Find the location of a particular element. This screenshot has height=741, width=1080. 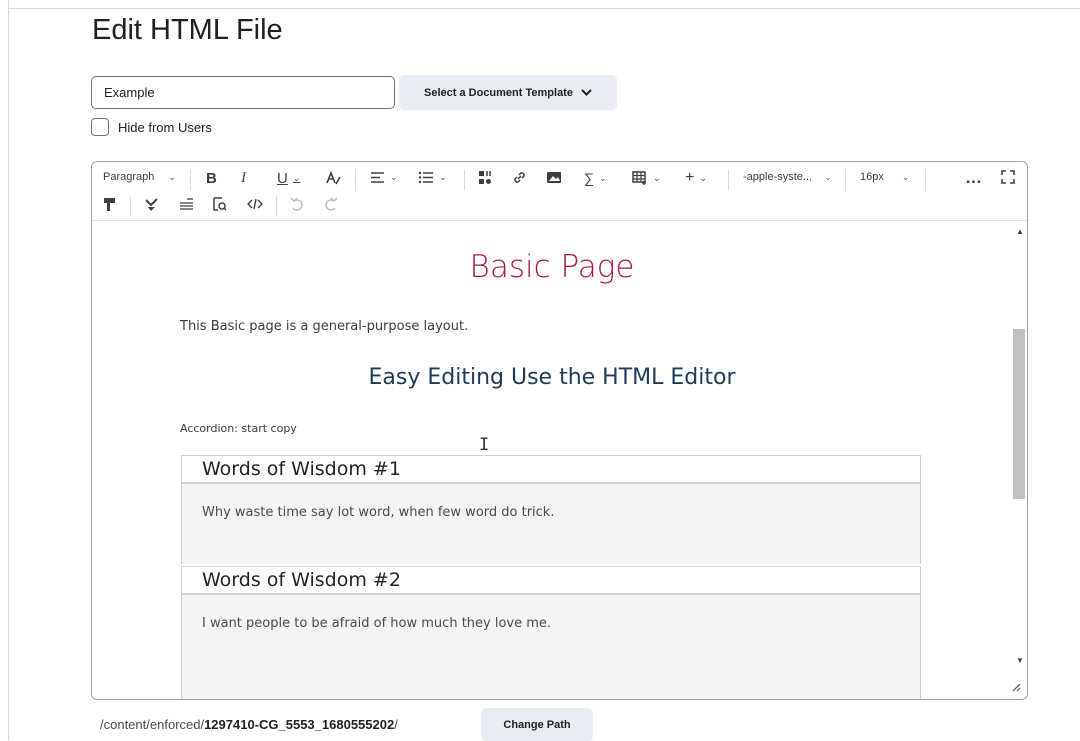

preview-button is located at coordinates (219, 204).